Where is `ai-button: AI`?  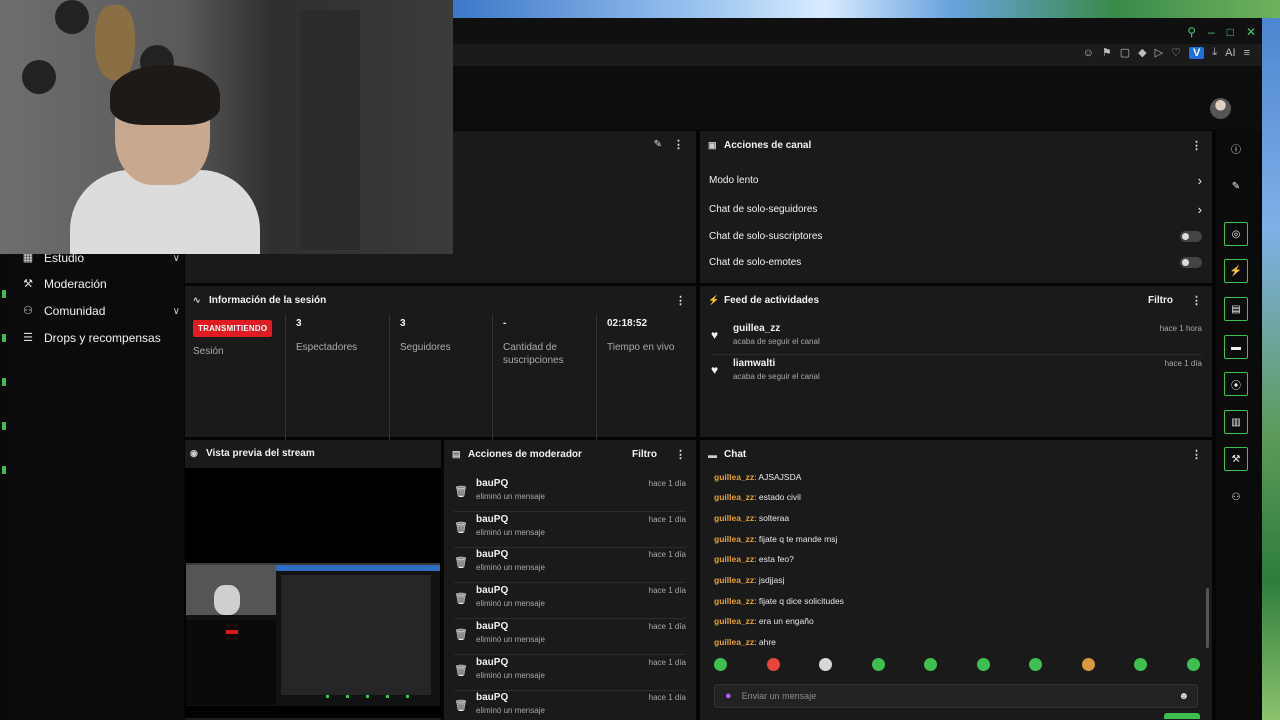
ai-button: AI is located at coordinates (1230, 53).